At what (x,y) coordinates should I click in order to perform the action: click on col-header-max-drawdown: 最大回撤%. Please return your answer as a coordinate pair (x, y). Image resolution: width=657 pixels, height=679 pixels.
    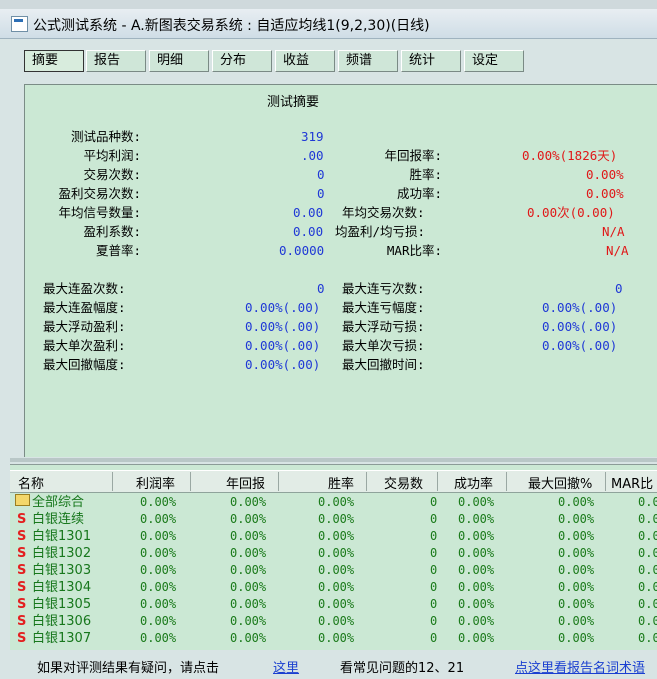
    Looking at the image, I should click on (560, 482).